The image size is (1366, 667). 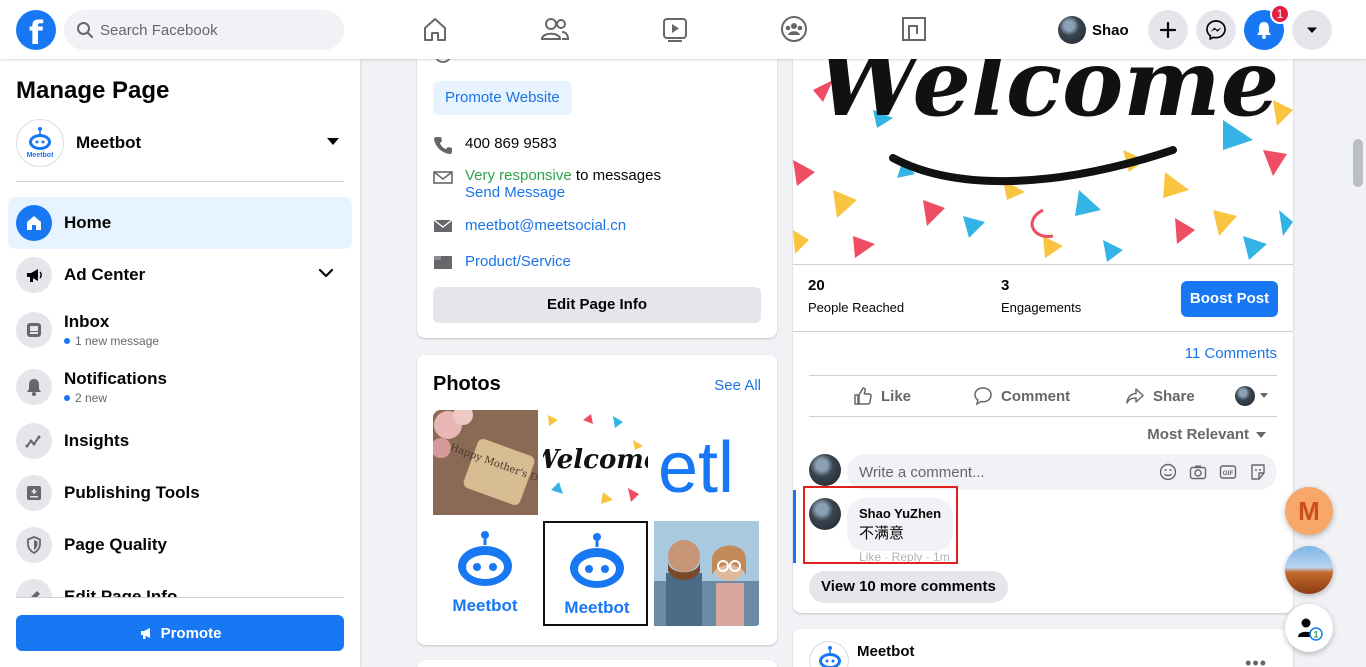 I want to click on photo-welcome: Welcome, so click(x=595, y=462).